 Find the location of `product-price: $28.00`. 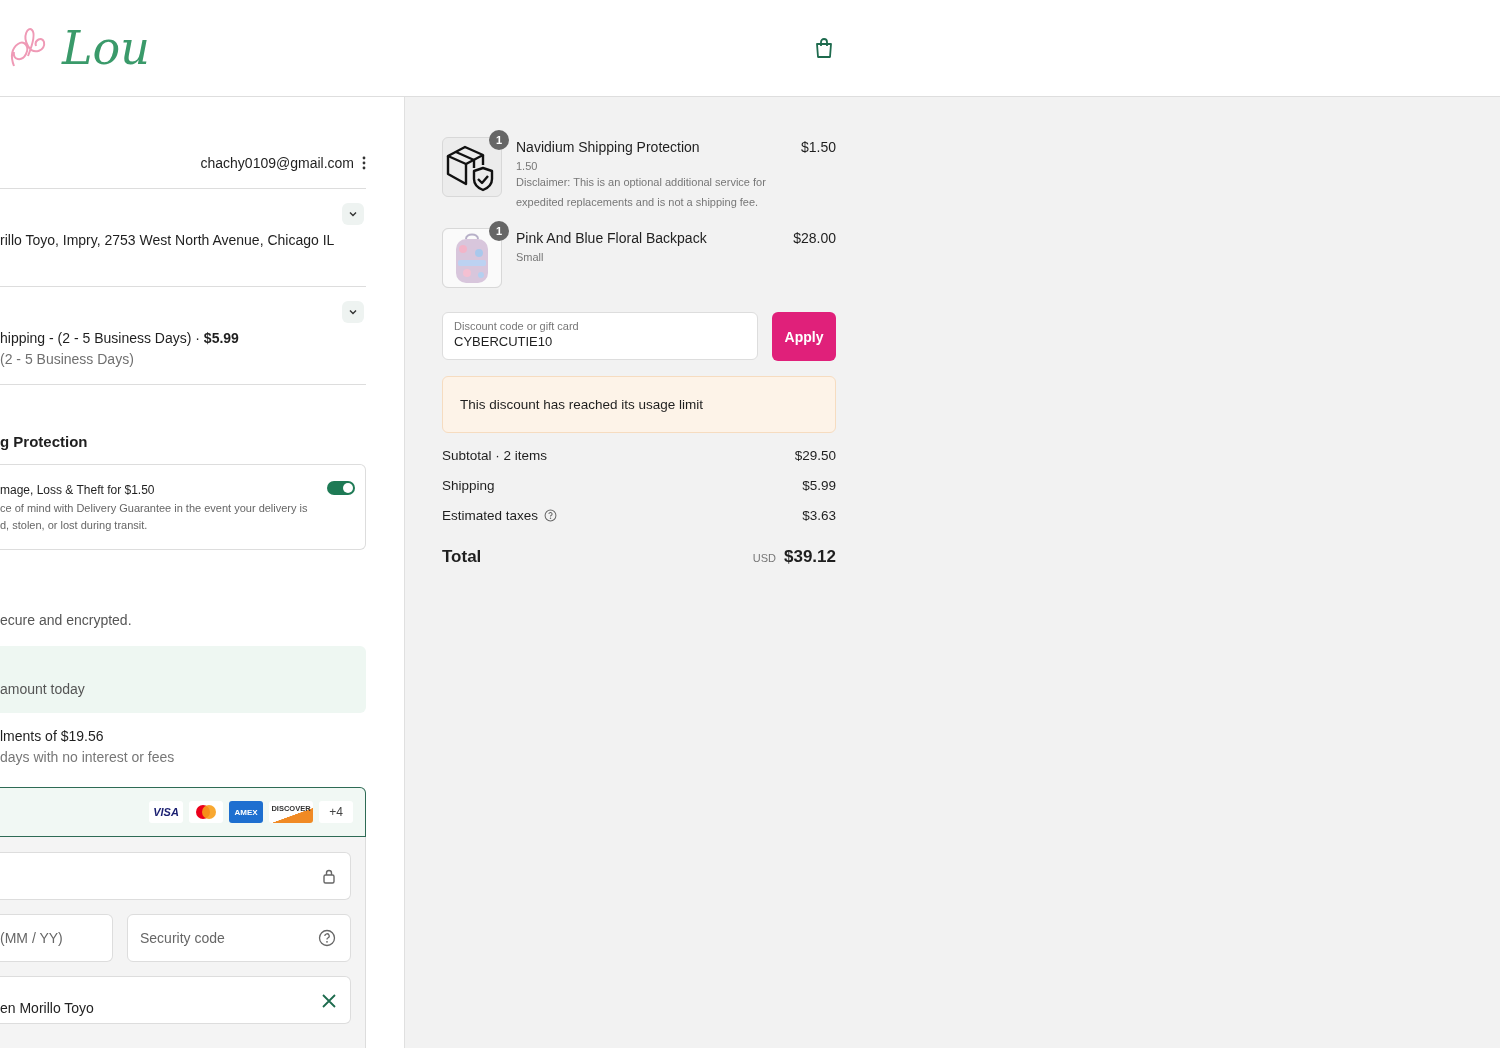

product-price: $28.00 is located at coordinates (814, 238).